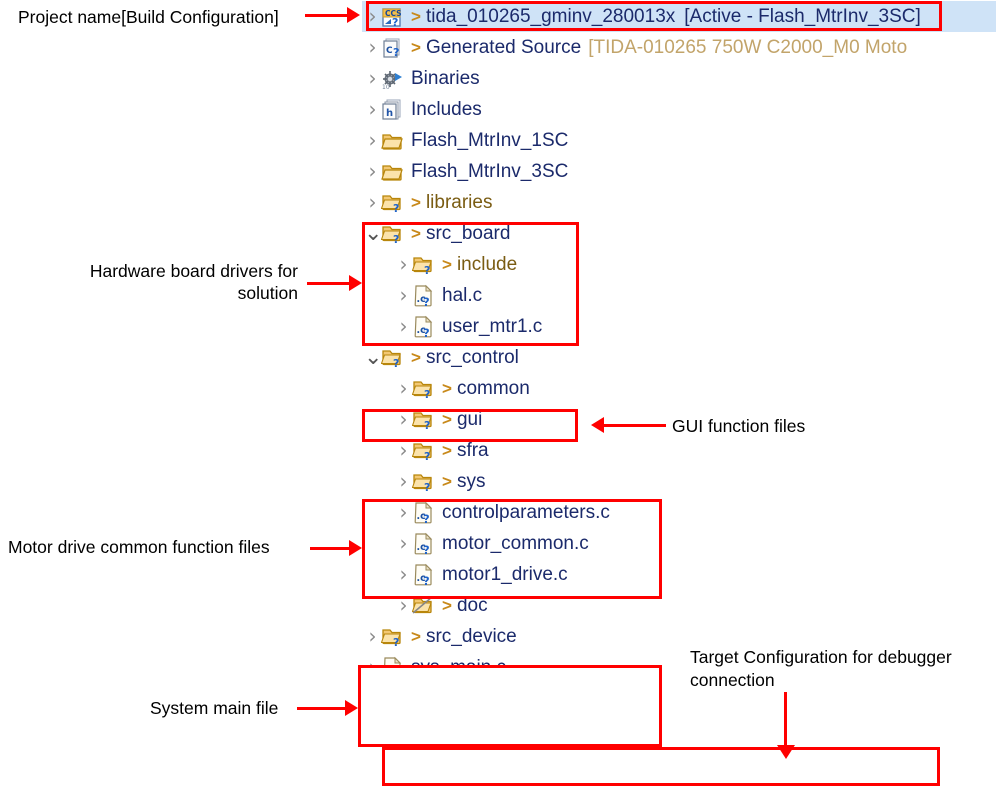 This screenshot has height=790, width=996. What do you see at coordinates (679, 481) in the screenshot?
I see `tree-item-sys: ›? > sys` at bounding box center [679, 481].